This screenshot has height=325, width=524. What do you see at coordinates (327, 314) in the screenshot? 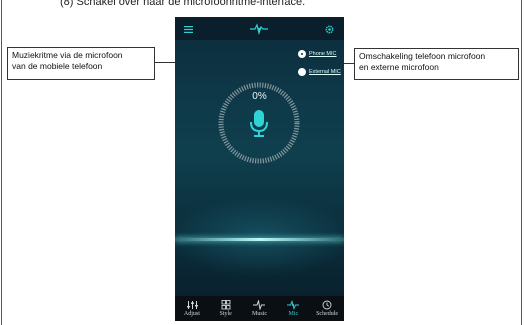
I see `nav-label: Schedule` at bounding box center [327, 314].